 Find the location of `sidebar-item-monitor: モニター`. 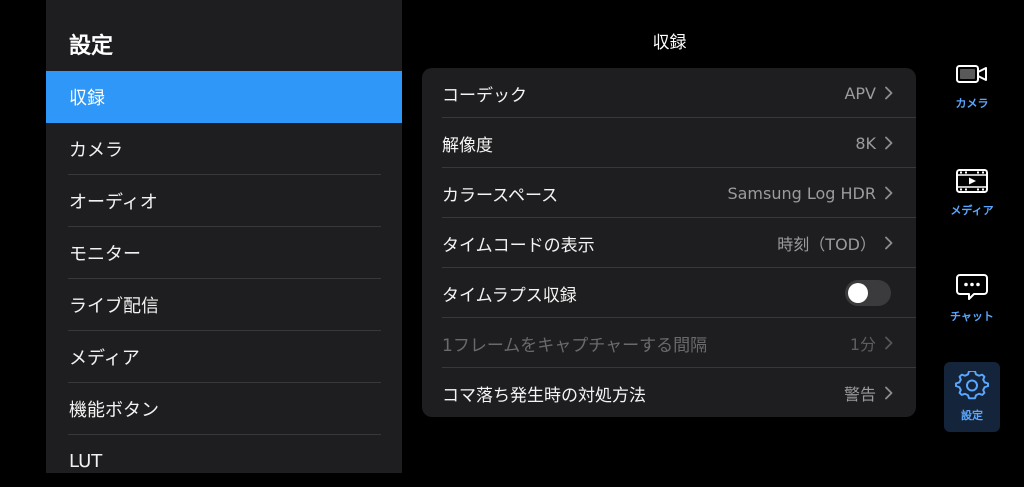

sidebar-item-monitor: モニター is located at coordinates (224, 253).